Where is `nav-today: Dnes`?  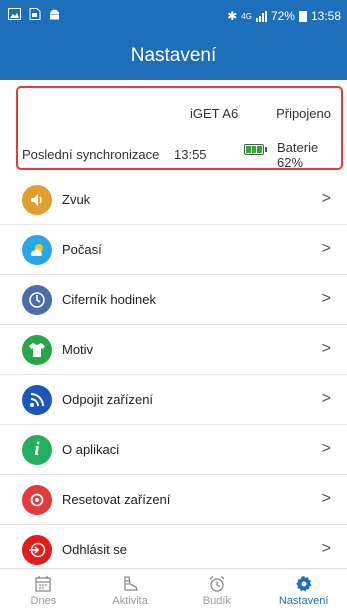 nav-today: Dnes is located at coordinates (43, 590).